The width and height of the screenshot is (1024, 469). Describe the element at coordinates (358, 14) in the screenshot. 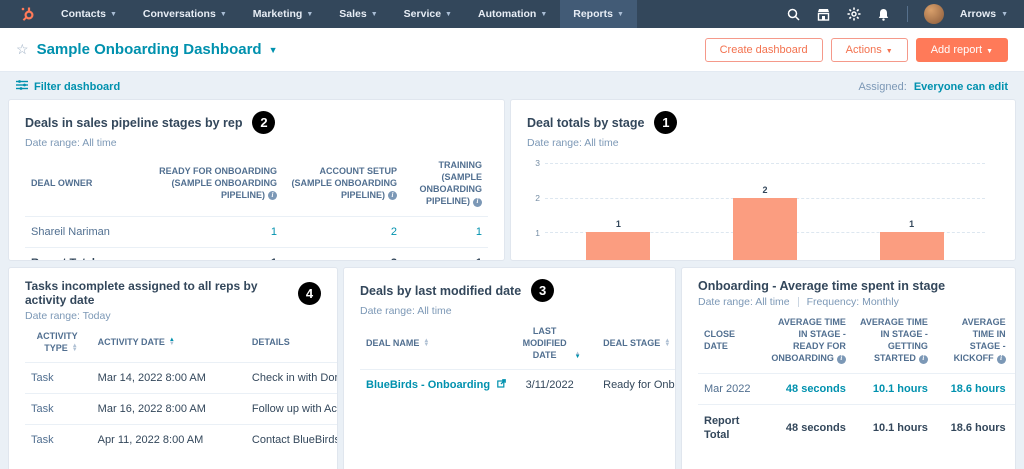

I see `nav-item-sales: Sales ▼` at that location.